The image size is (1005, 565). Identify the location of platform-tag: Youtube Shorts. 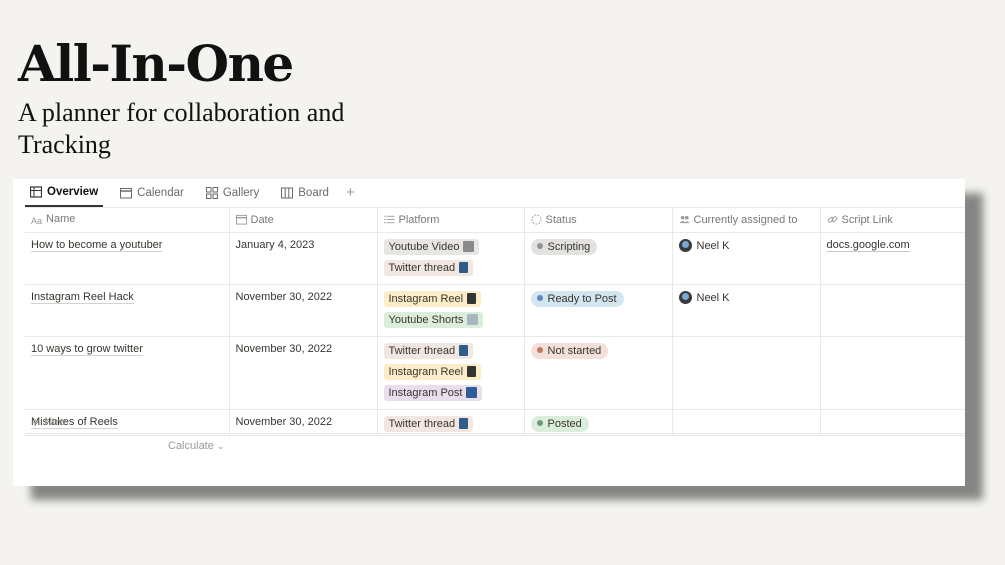
(433, 320).